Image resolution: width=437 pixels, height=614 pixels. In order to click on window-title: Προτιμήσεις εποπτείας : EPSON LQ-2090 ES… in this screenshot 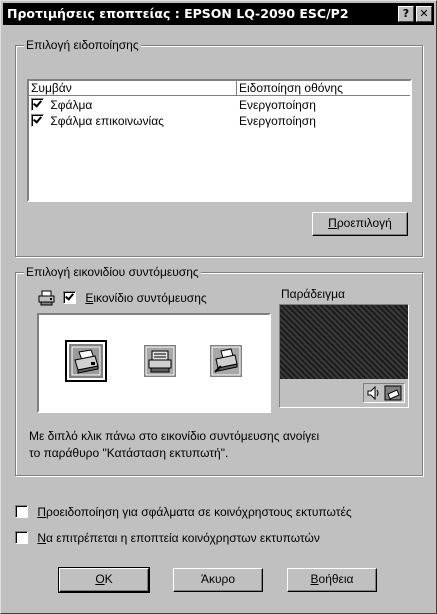, I will do `click(178, 13)`.